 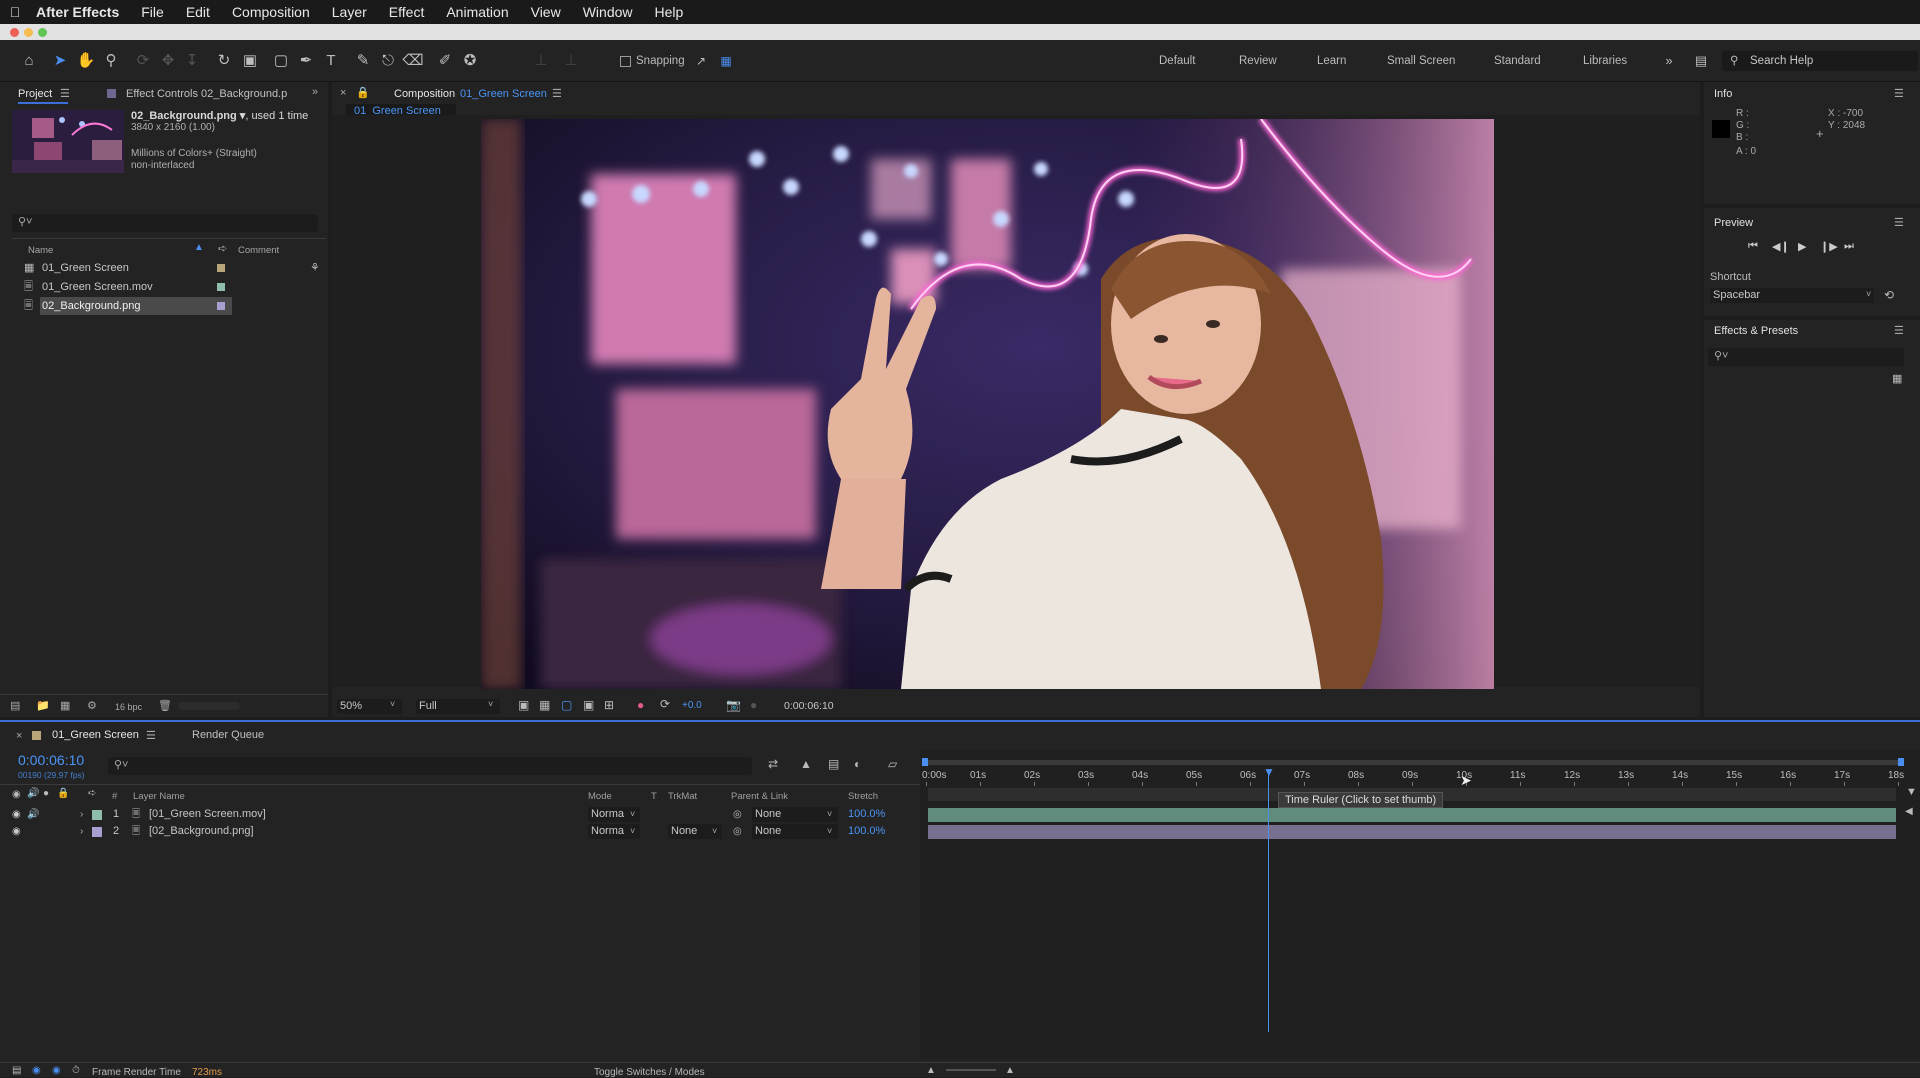 What do you see at coordinates (281, 61) in the screenshot?
I see `rectangle-tool-icon: ▢` at bounding box center [281, 61].